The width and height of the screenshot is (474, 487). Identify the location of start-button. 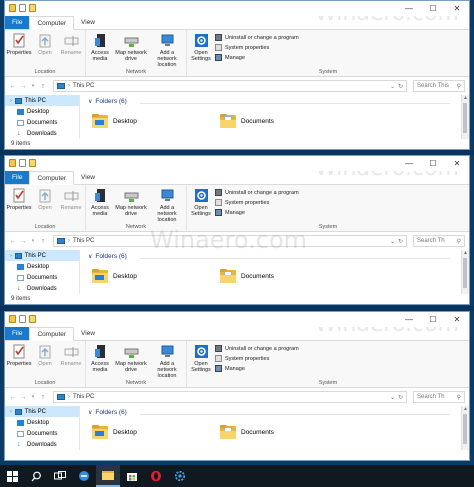
(12, 476).